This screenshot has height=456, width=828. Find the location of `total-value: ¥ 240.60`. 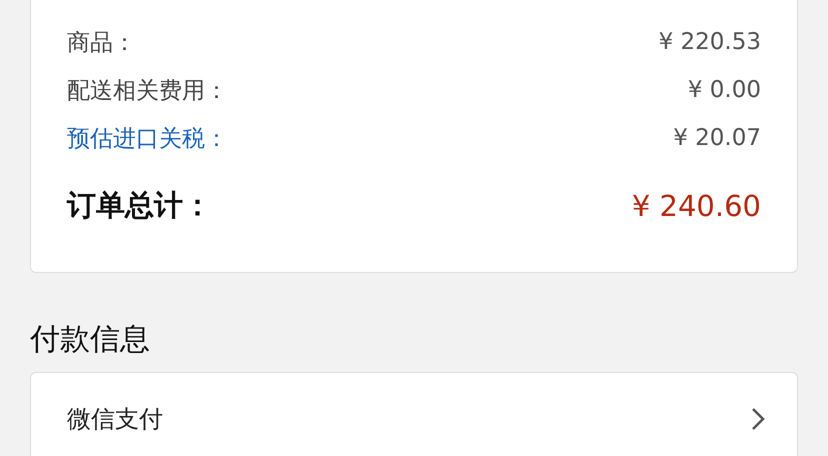

total-value: ¥ 240.60 is located at coordinates (696, 206).